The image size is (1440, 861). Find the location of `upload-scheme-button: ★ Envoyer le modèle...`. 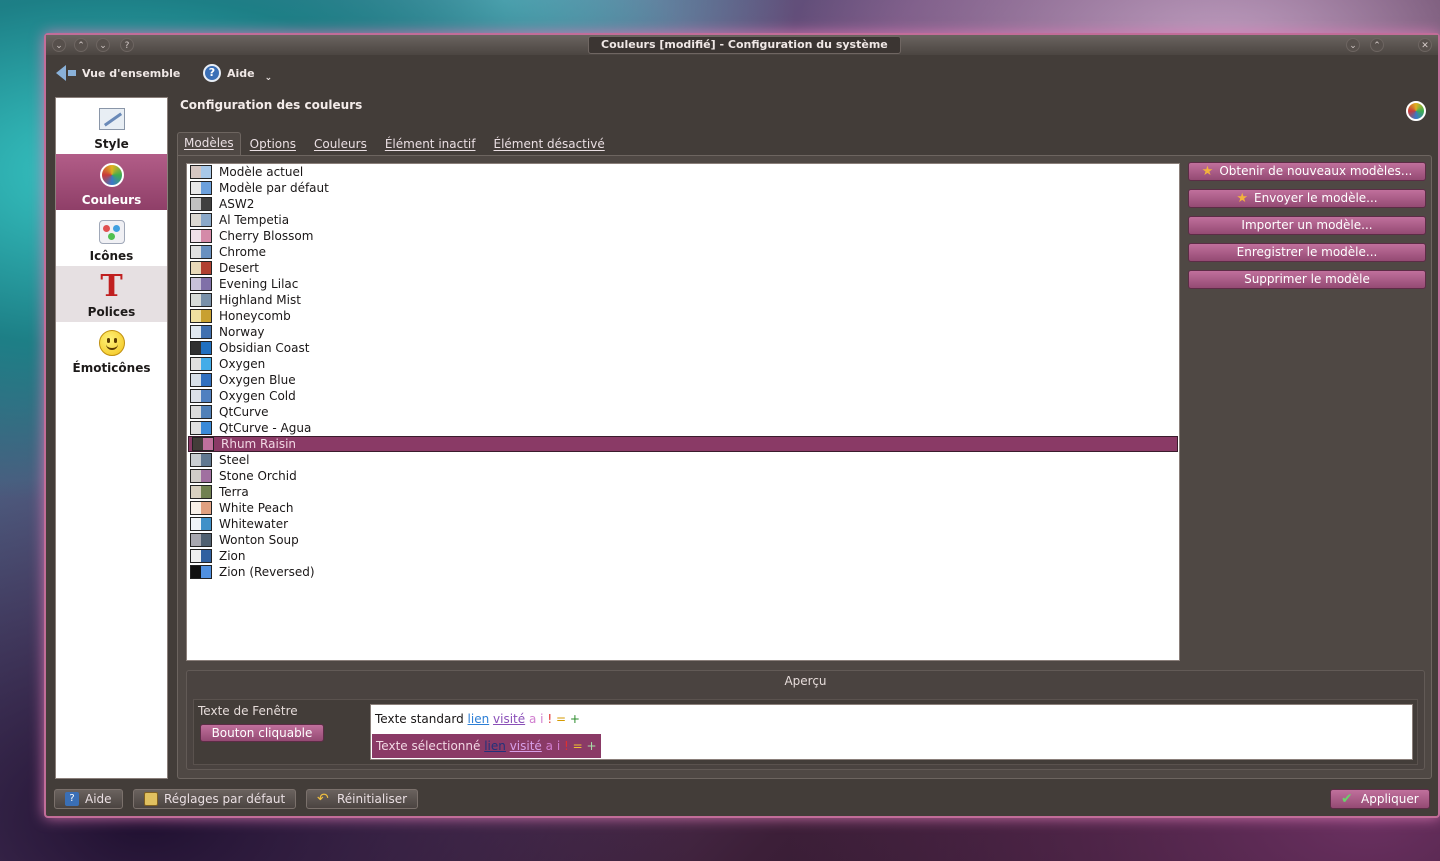

upload-scheme-button: ★ Envoyer le modèle... is located at coordinates (1307, 198).